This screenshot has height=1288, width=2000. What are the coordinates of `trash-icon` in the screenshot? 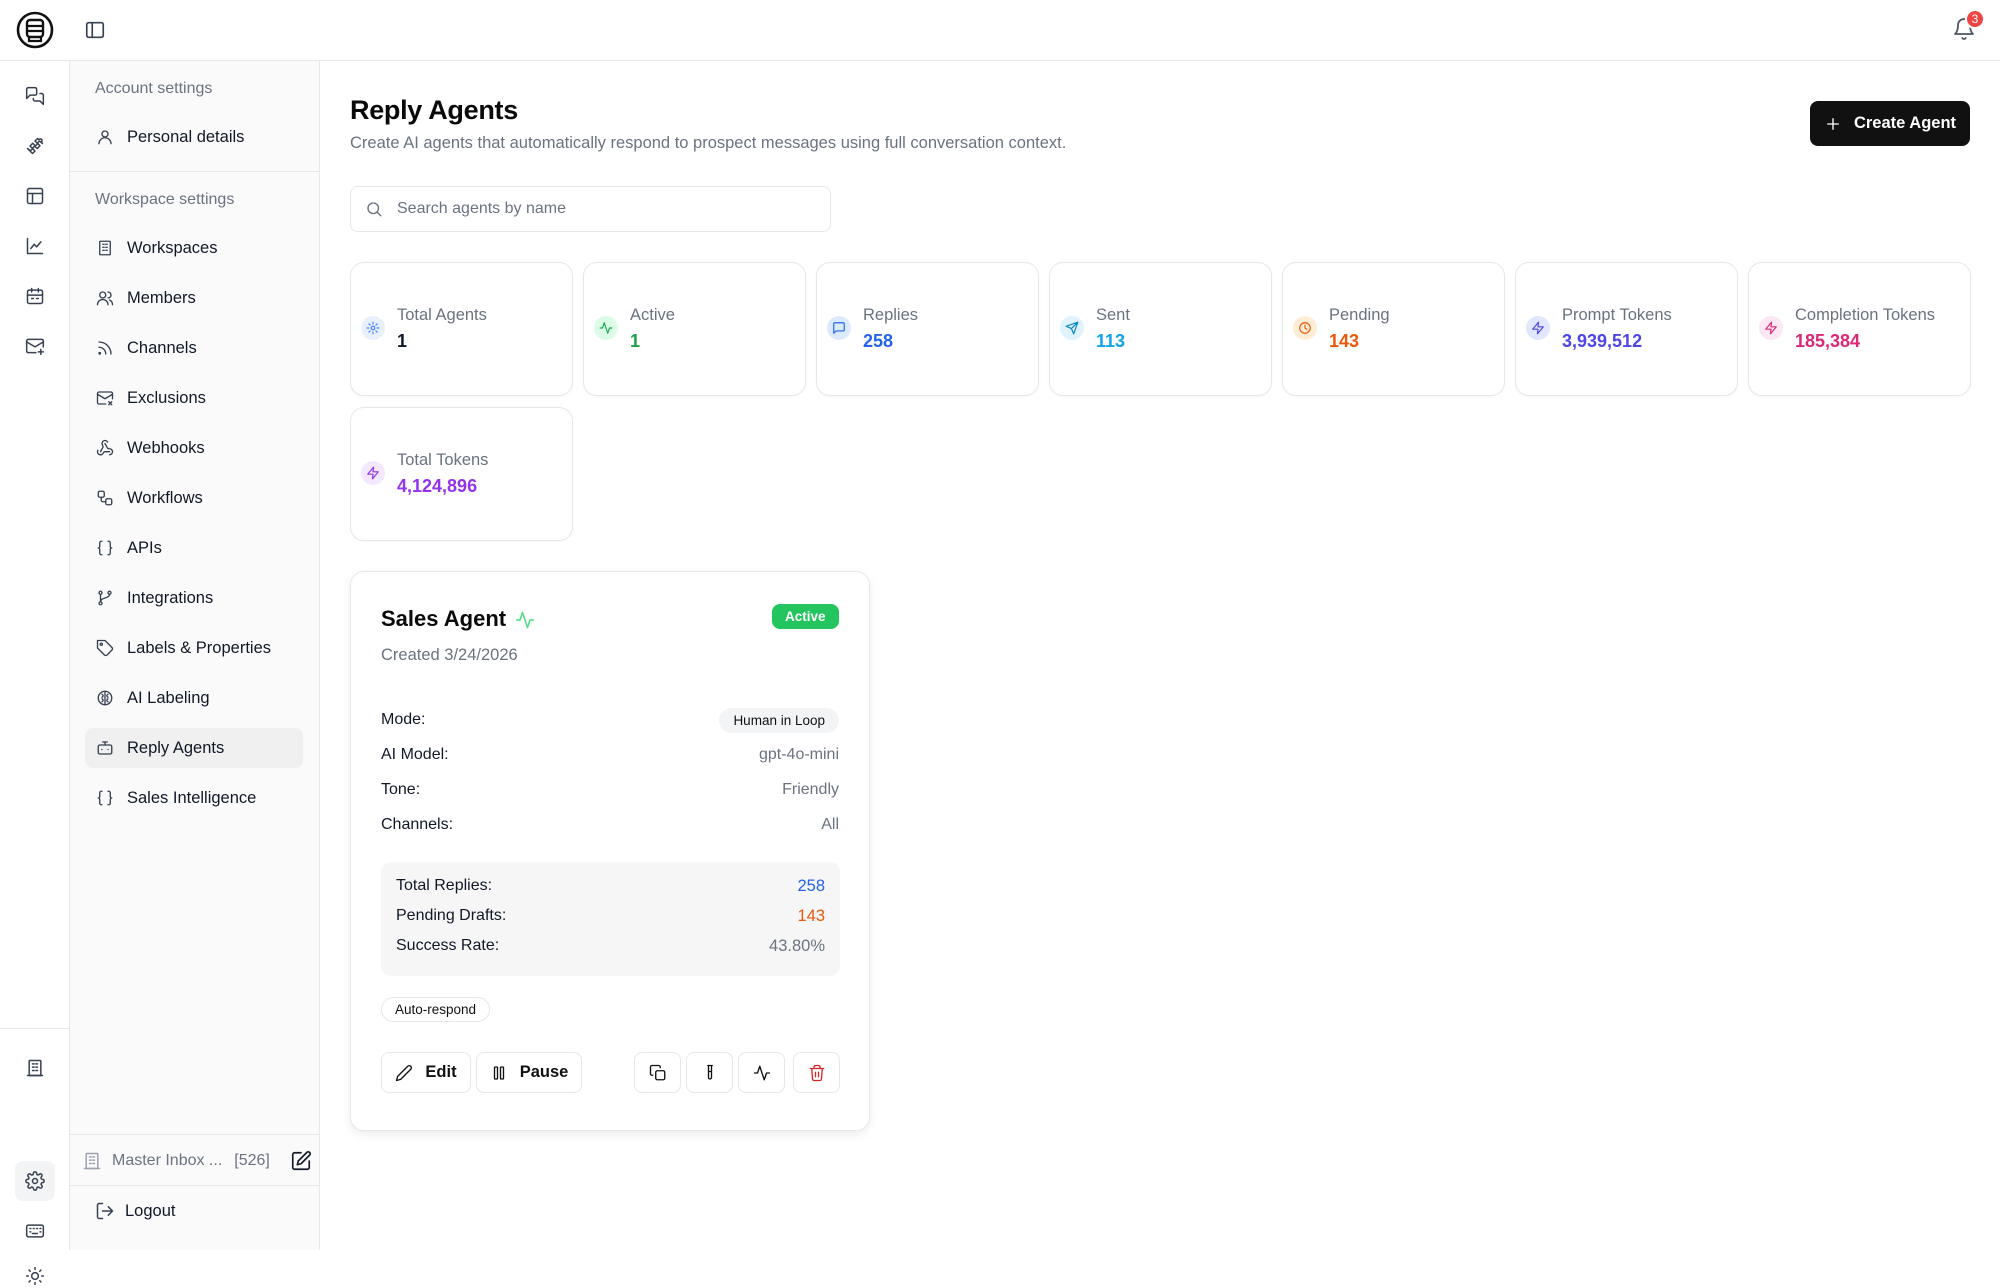 It's located at (817, 1073).